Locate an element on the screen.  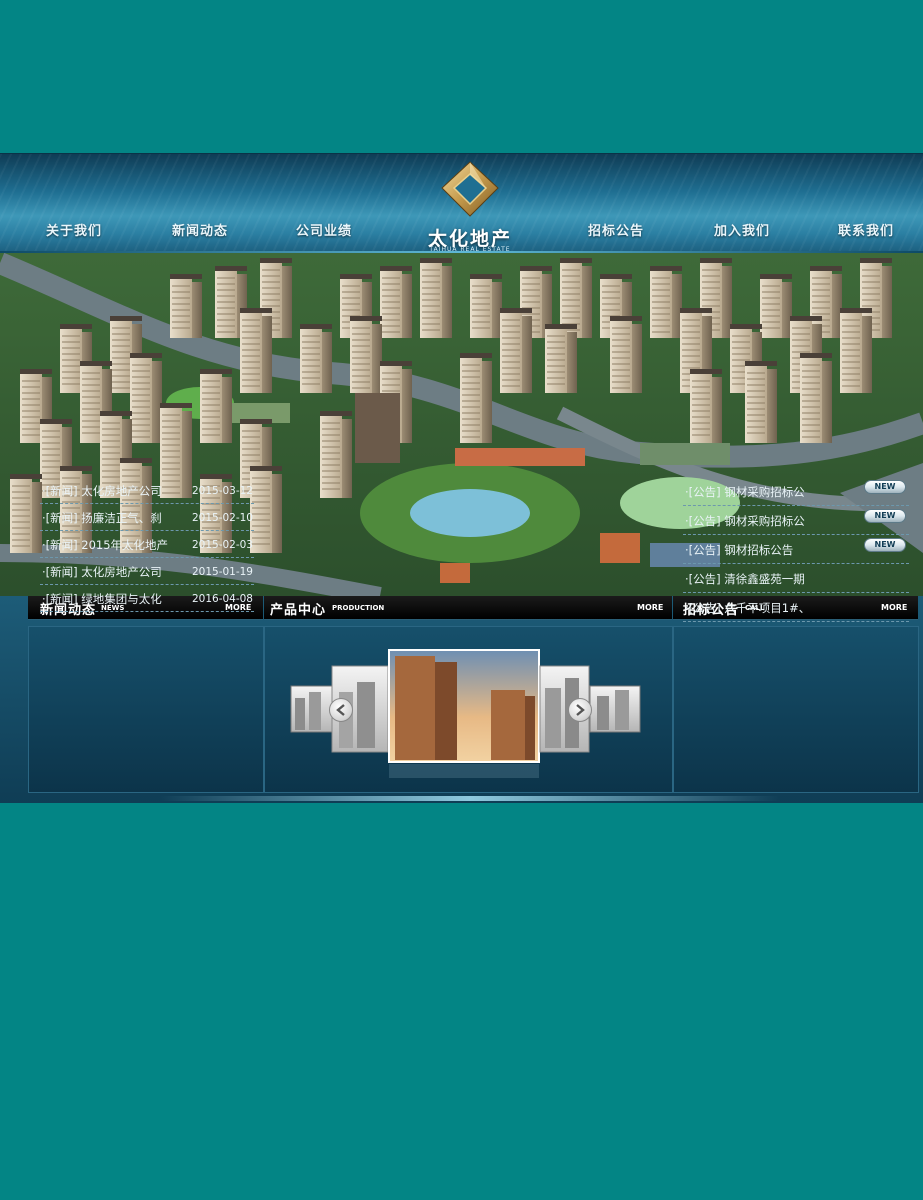
call-item: ·[公告] 清徐鑫盛苑一期 is located at coordinates (796, 579).